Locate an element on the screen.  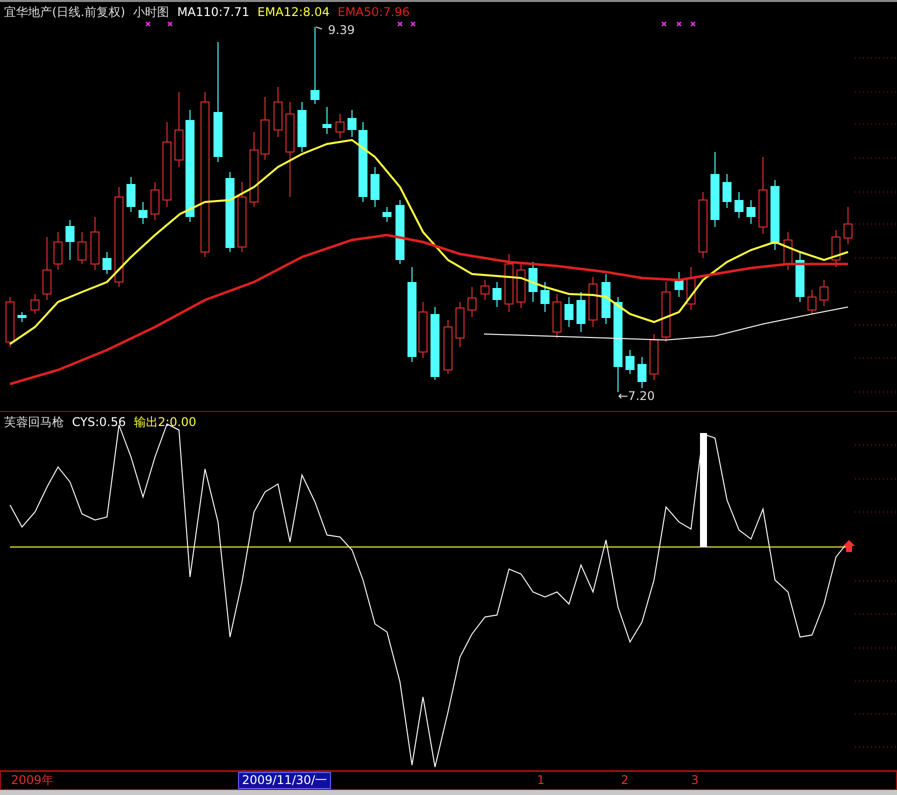
month-tick-label: 3 is located at coordinates (695, 780).